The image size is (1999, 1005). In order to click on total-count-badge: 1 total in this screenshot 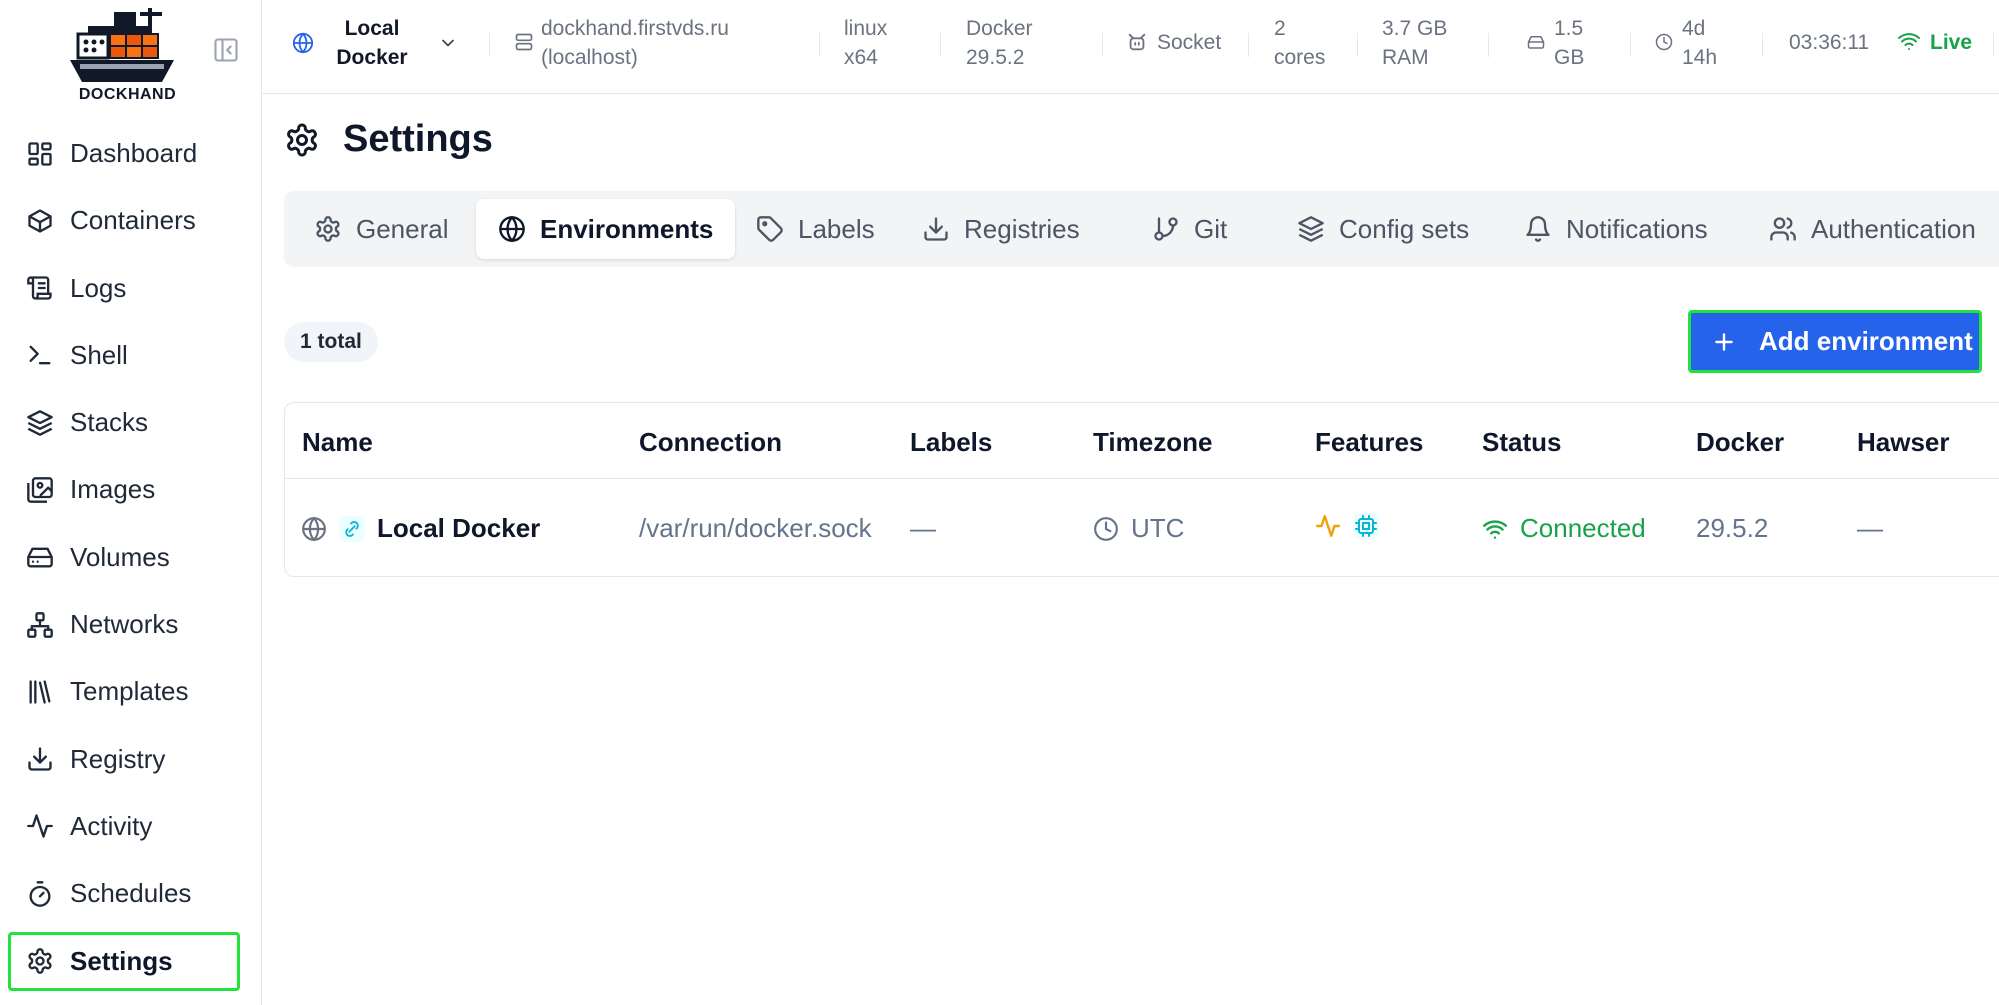, I will do `click(331, 342)`.